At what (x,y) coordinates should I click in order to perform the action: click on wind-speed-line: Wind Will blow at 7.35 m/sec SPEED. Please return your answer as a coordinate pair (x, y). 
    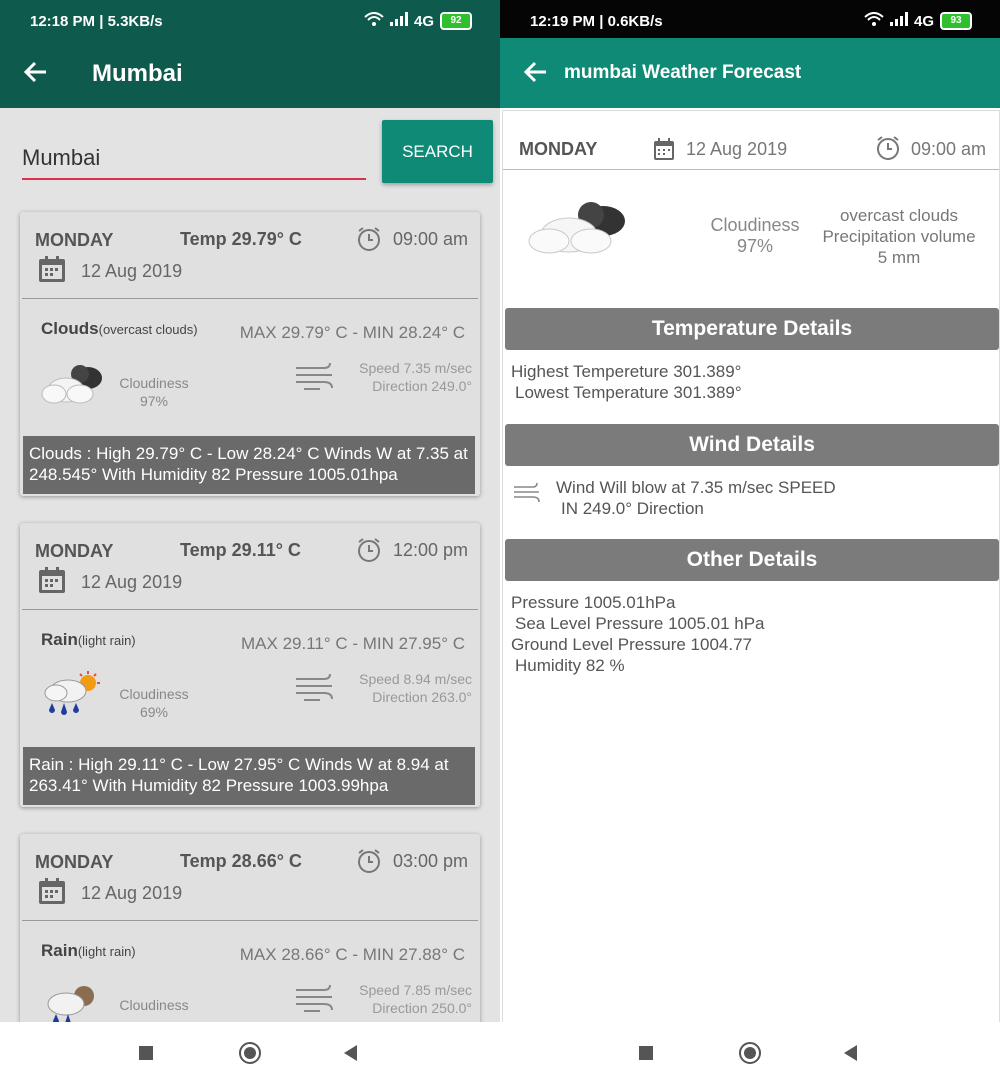
    Looking at the image, I should click on (696, 487).